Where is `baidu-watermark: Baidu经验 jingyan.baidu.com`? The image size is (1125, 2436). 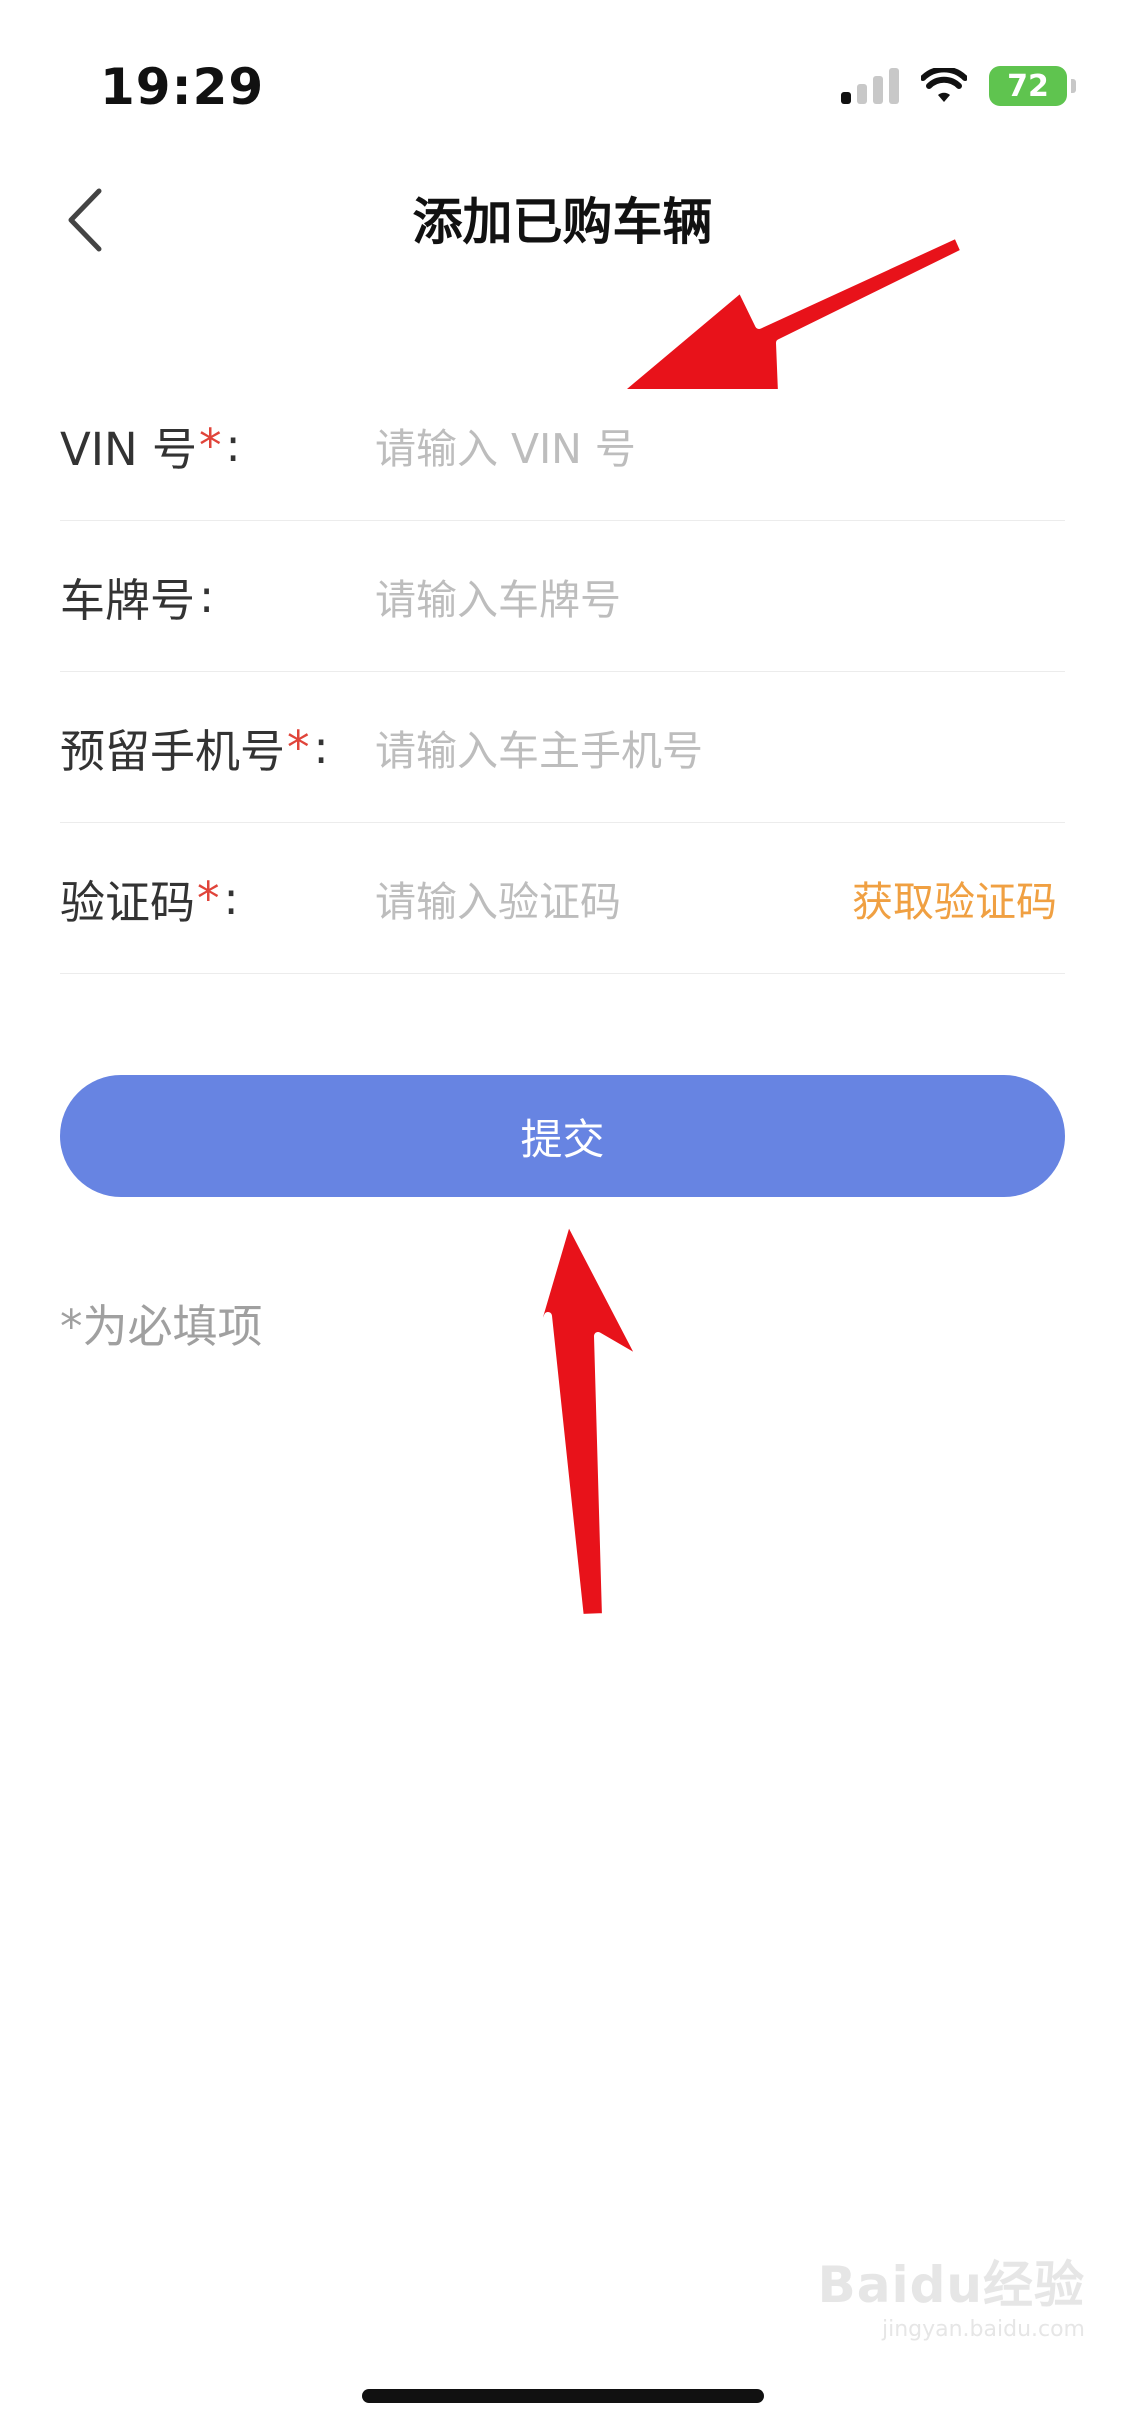 baidu-watermark: Baidu经验 jingyan.baidu.com is located at coordinates (951, 2293).